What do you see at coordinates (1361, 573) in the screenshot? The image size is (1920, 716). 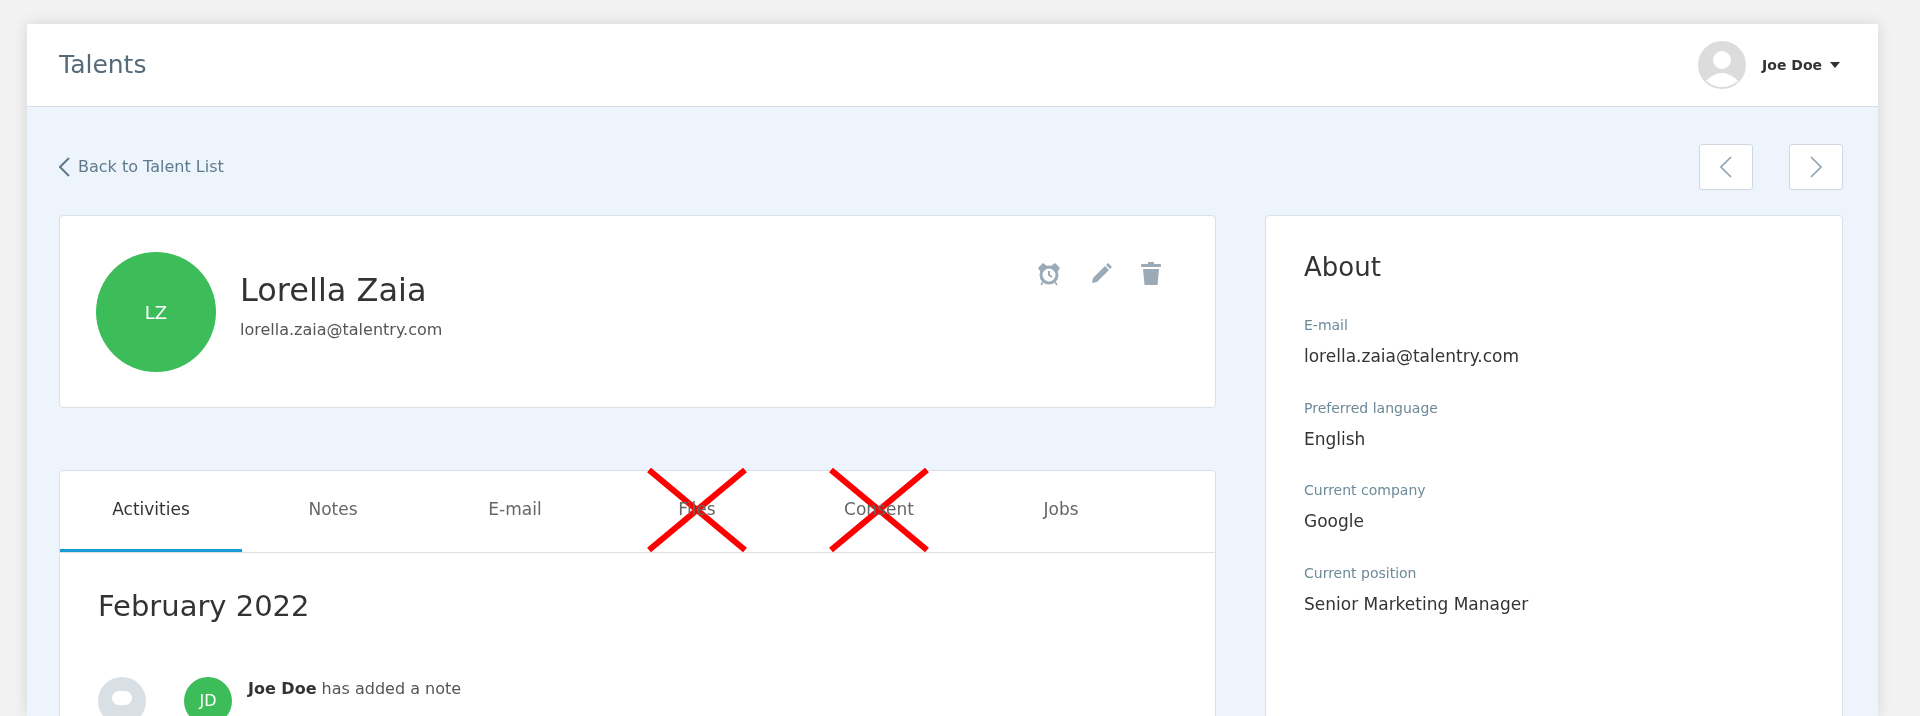 I see `field-label: Current position` at bounding box center [1361, 573].